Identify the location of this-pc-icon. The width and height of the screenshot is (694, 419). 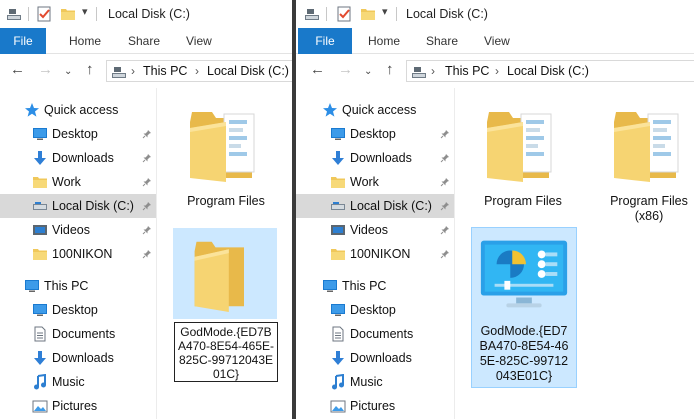
(119, 72).